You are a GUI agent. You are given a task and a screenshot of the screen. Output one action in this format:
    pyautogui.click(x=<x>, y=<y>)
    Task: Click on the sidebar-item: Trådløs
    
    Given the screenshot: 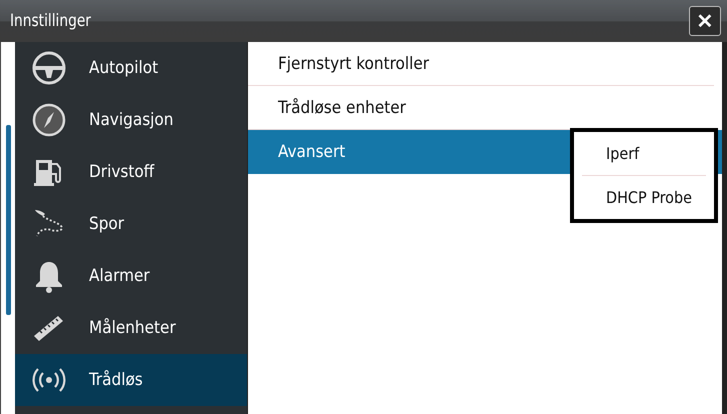 What is the action you would take?
    pyautogui.click(x=131, y=380)
    